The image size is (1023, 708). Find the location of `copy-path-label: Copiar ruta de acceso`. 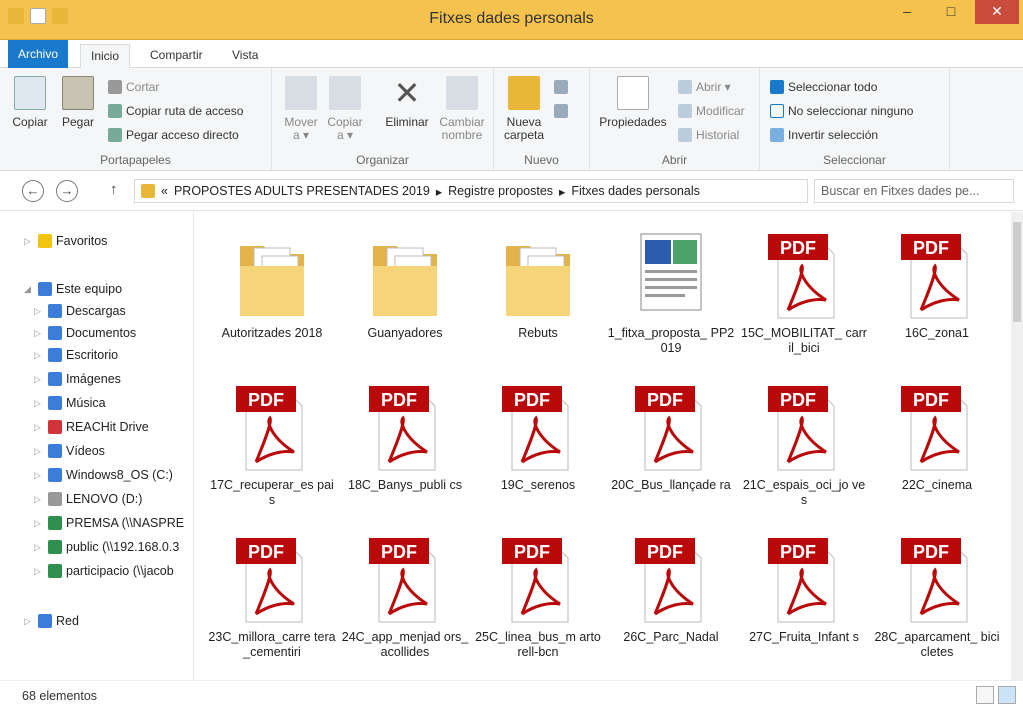

copy-path-label: Copiar ruta de acceso is located at coordinates (185, 111).